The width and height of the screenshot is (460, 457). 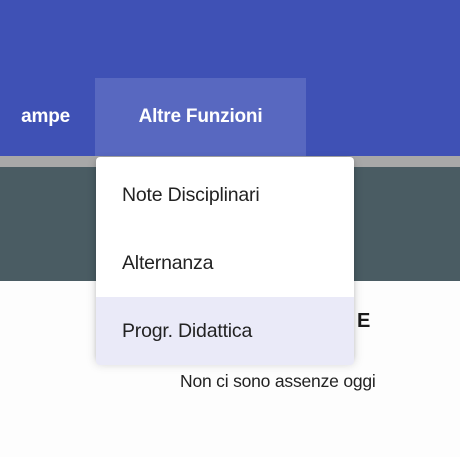 I want to click on section-heading-fragment: E, so click(x=364, y=321).